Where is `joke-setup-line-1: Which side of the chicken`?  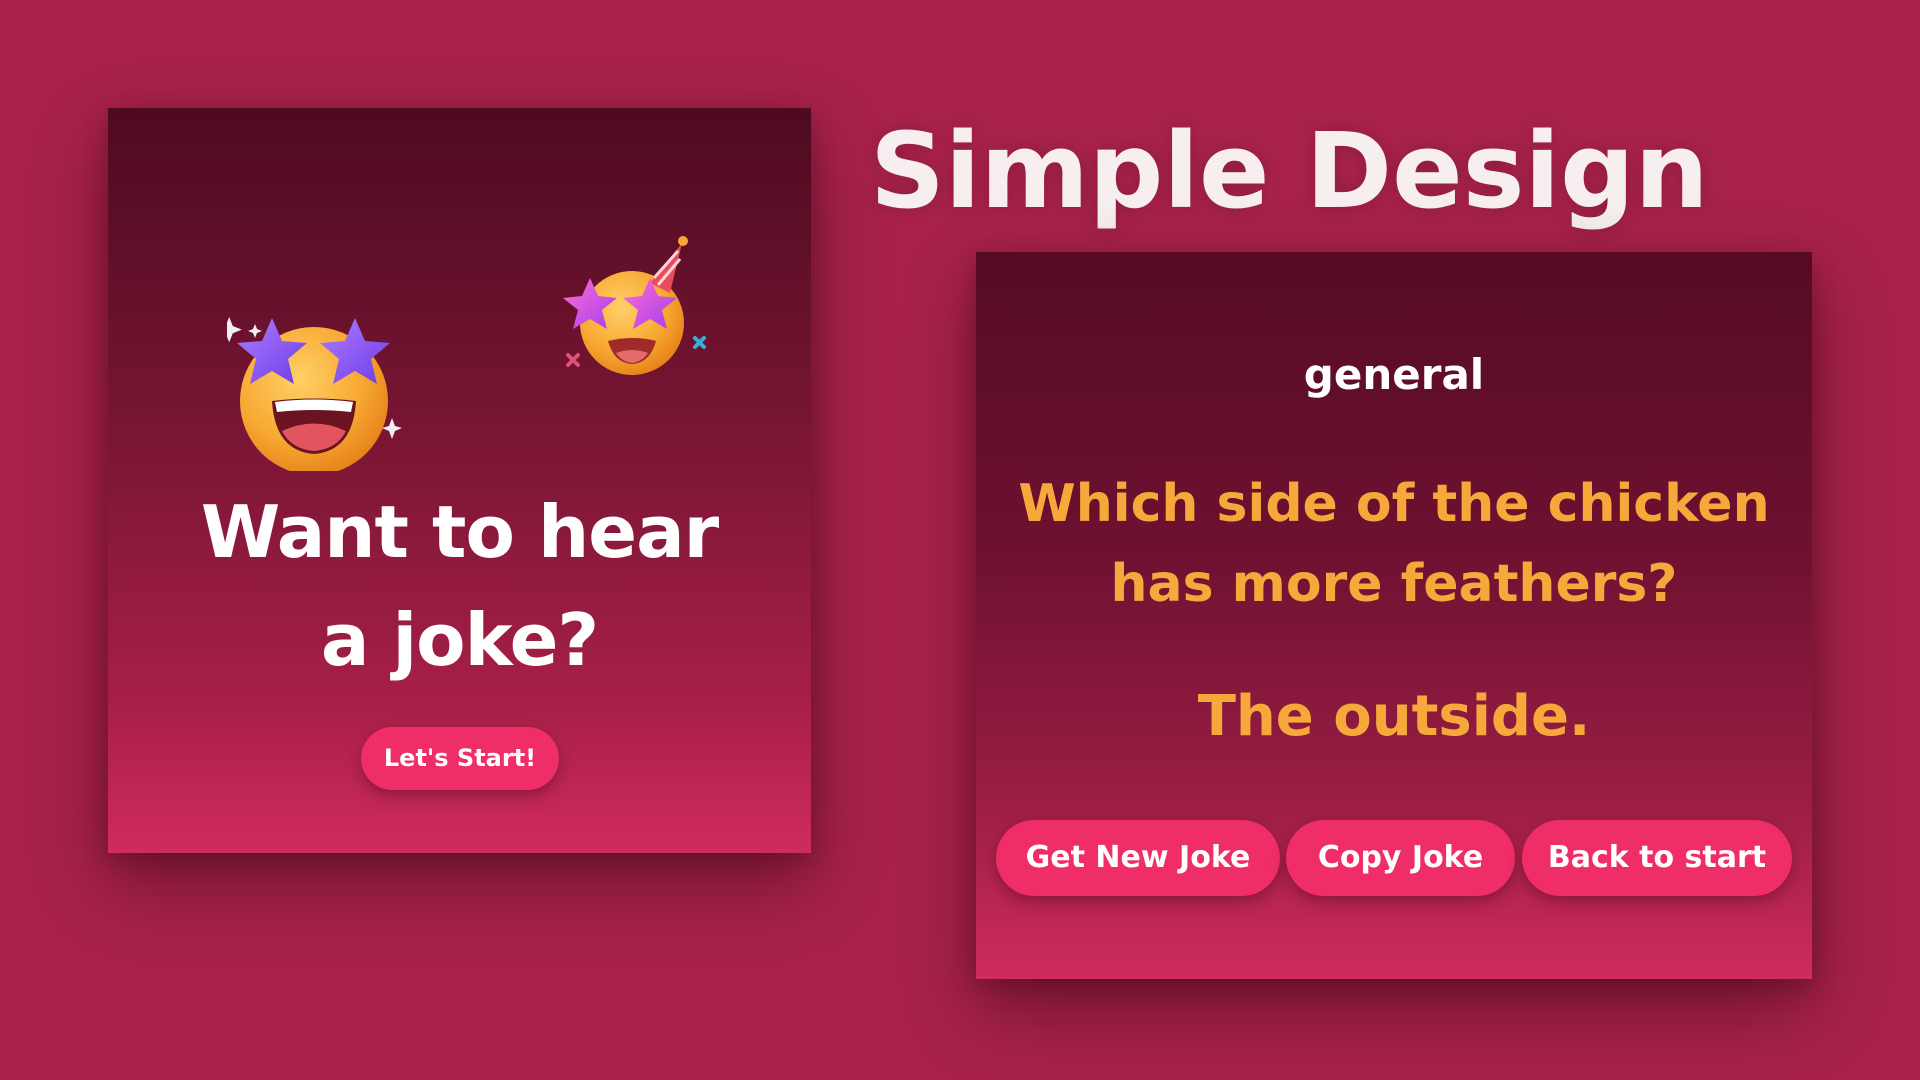 joke-setup-line-1: Which side of the chicken is located at coordinates (1394, 504).